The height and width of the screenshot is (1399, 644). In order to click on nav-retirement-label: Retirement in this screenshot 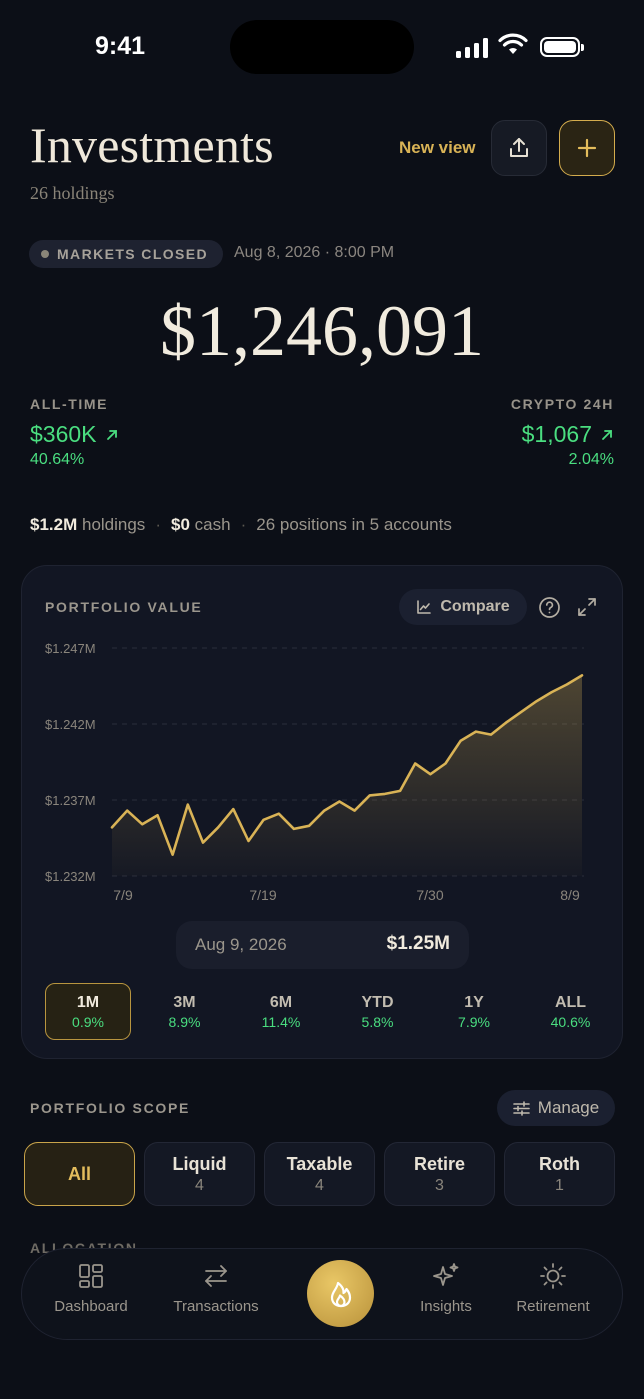, I will do `click(553, 1306)`.